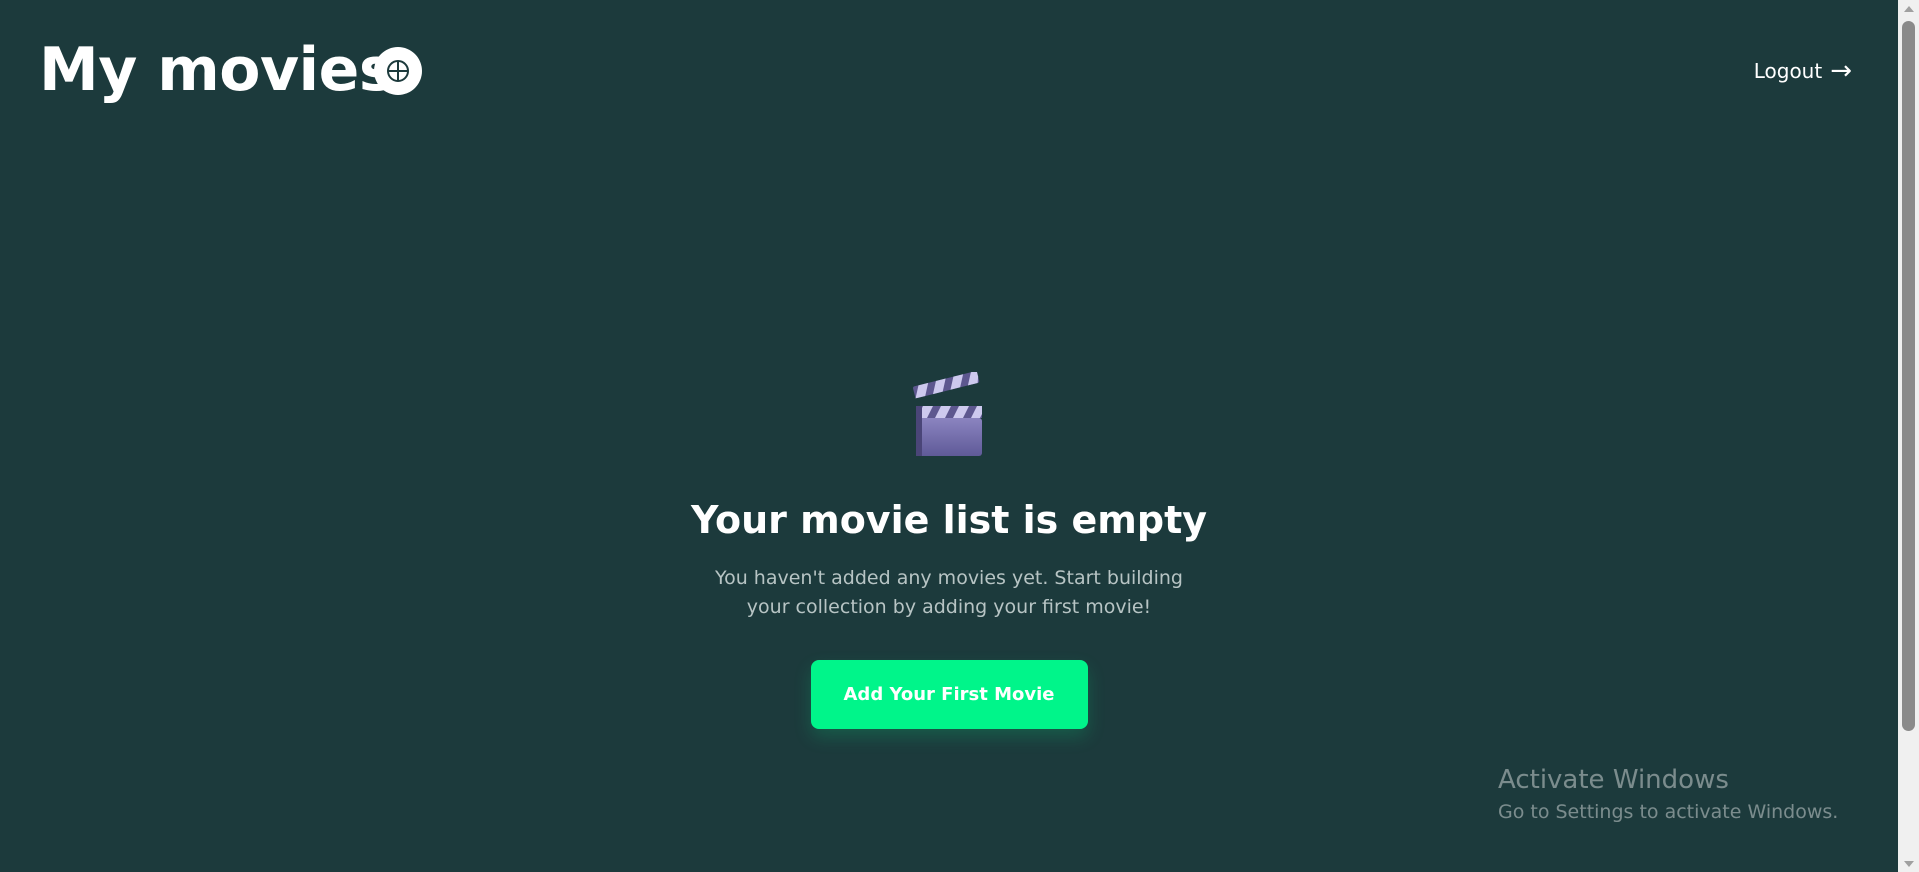 This screenshot has height=872, width=1919. I want to click on add-movie-button, so click(398, 71).